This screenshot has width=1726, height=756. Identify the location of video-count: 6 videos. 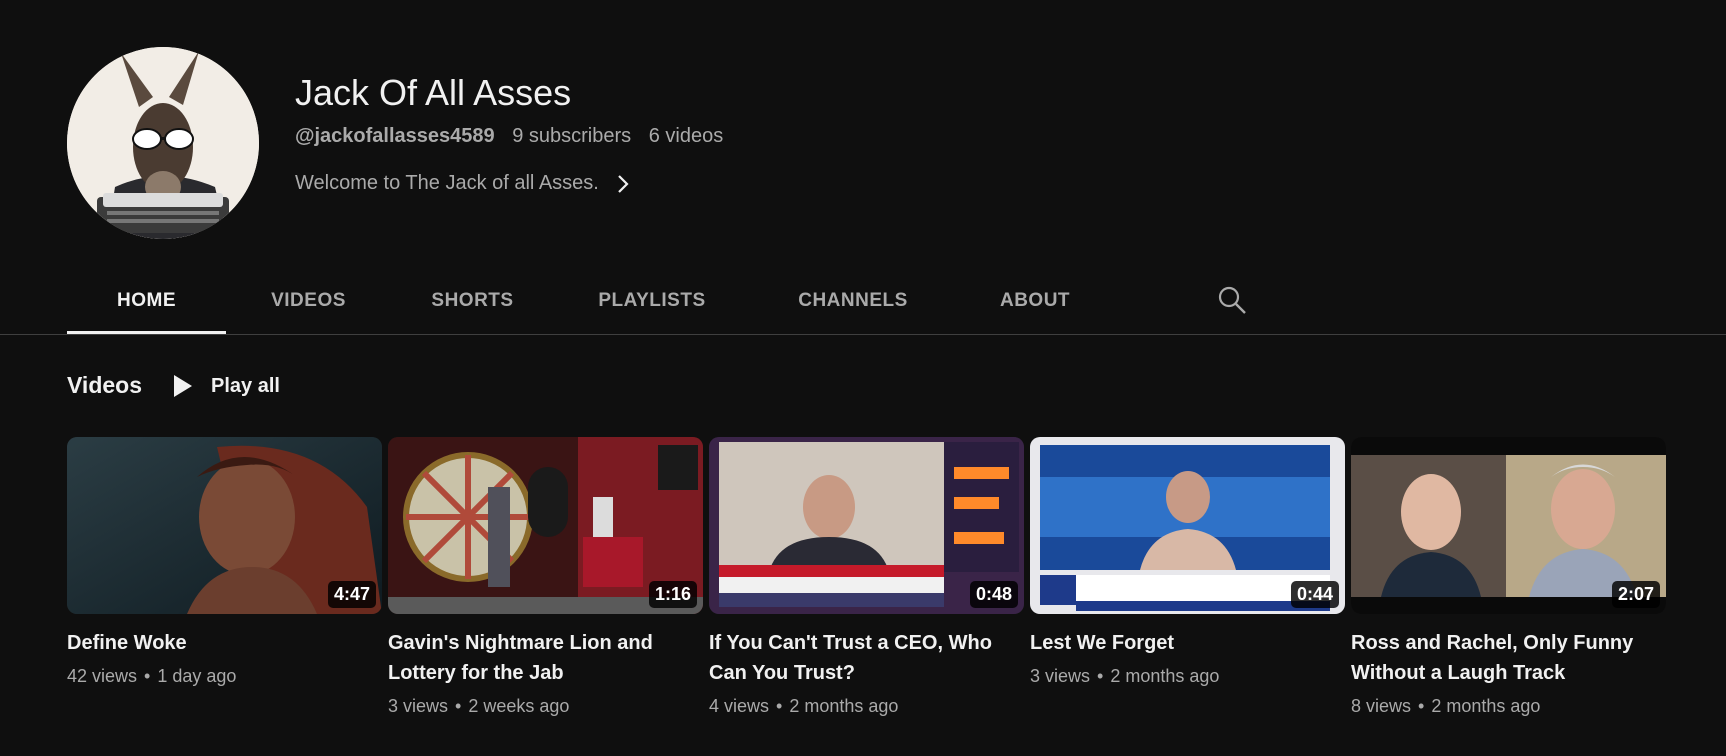
(686, 136).